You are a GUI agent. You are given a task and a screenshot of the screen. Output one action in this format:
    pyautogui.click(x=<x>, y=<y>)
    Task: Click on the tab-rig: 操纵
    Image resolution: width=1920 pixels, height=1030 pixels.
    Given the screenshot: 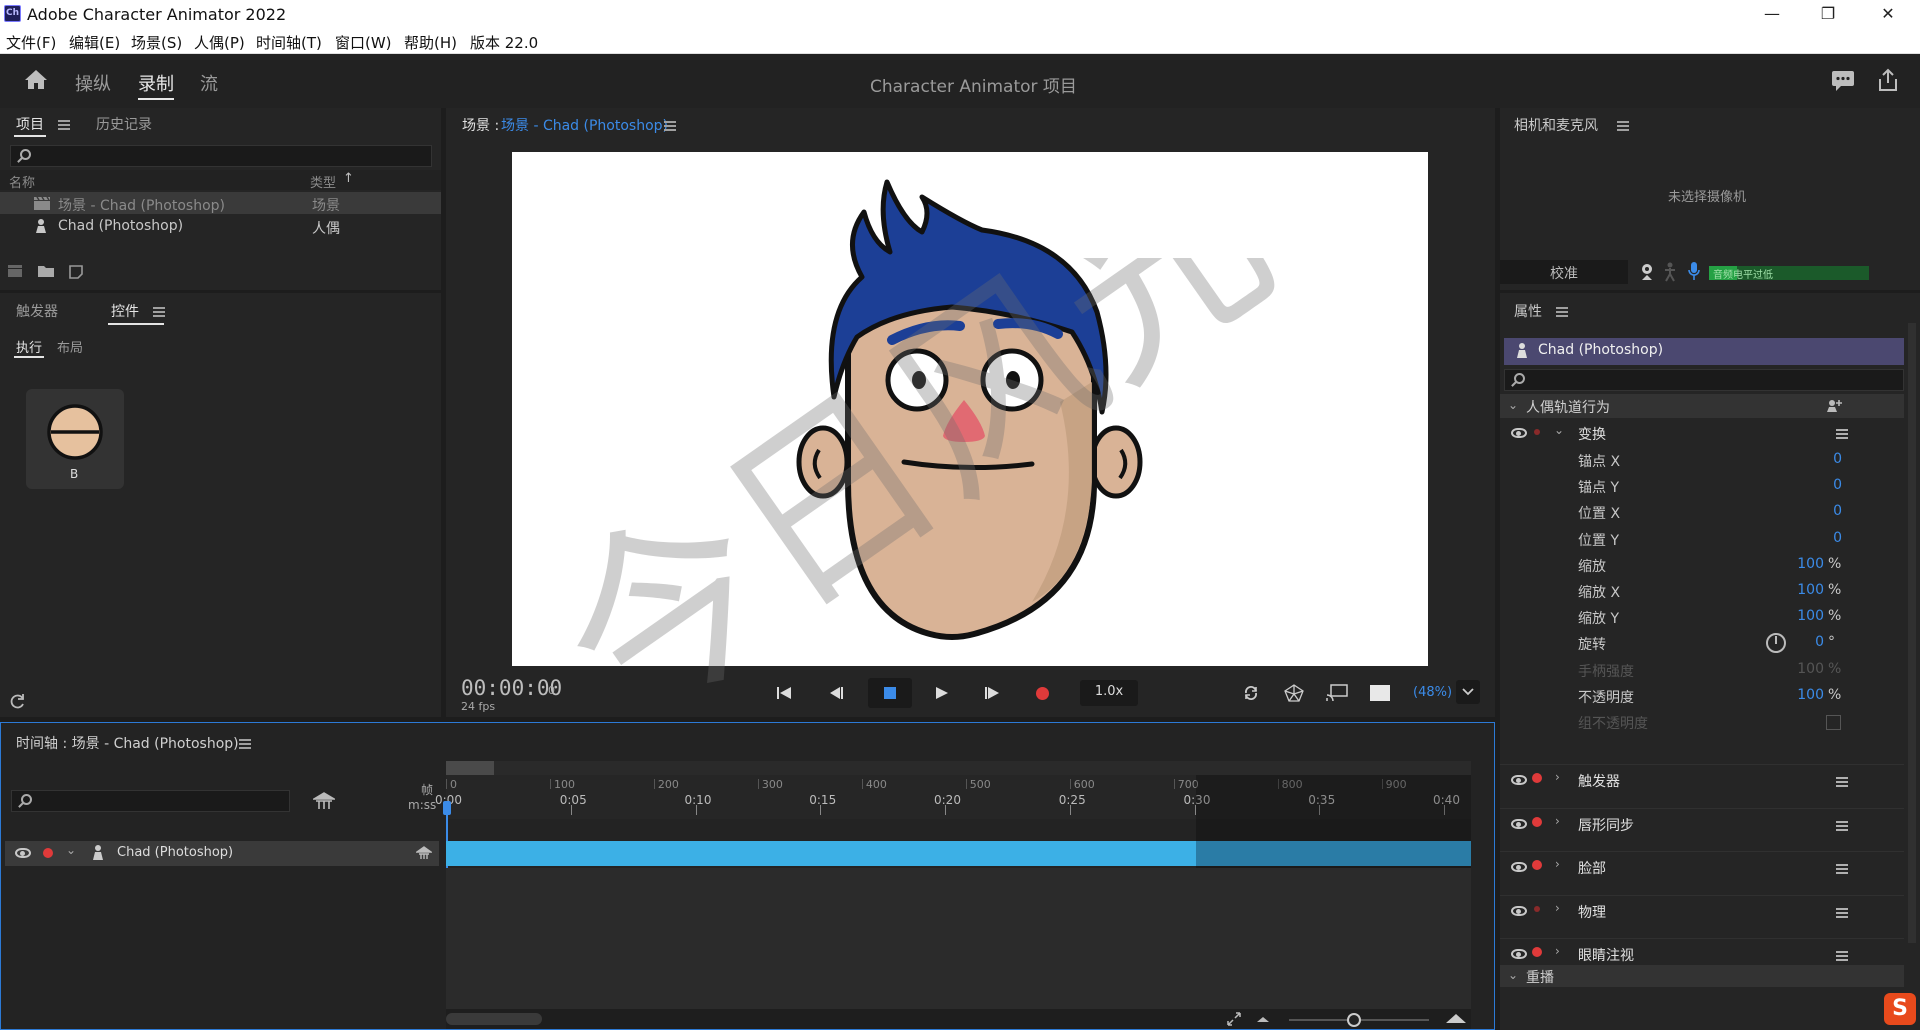 What is the action you would take?
    pyautogui.click(x=93, y=83)
    